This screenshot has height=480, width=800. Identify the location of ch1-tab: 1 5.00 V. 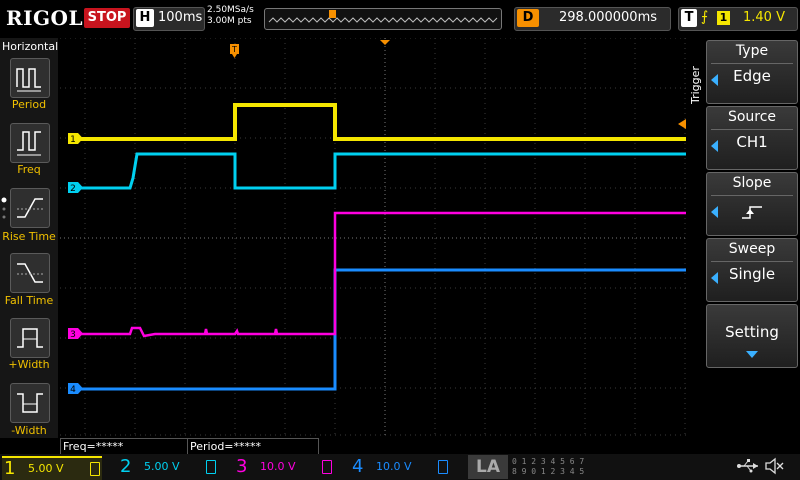
(52, 468).